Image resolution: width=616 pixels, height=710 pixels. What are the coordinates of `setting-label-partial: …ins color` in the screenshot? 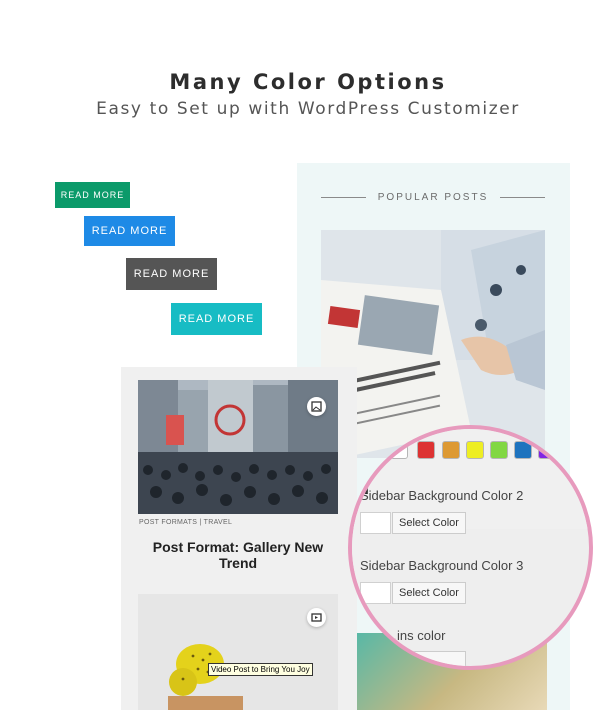 It's located at (415, 635).